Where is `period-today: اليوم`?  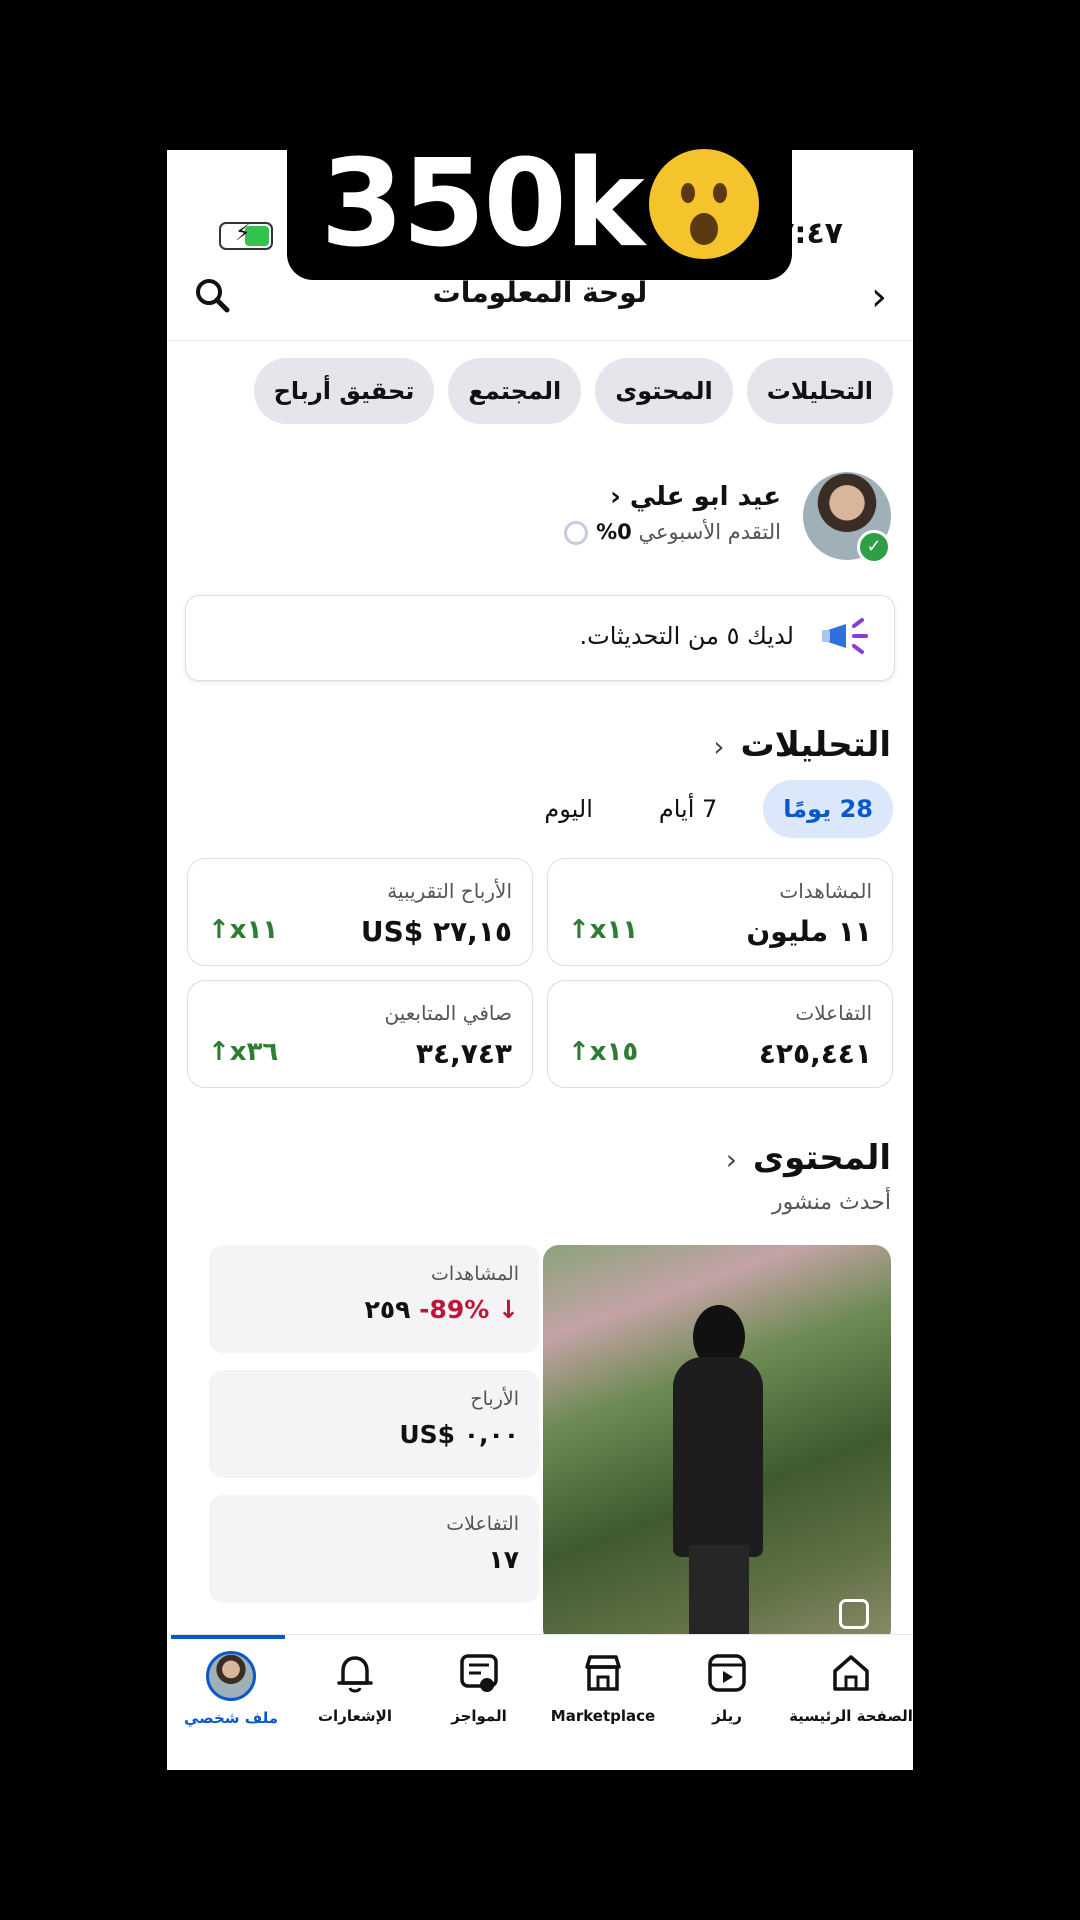 period-today: اليوم is located at coordinates (568, 809).